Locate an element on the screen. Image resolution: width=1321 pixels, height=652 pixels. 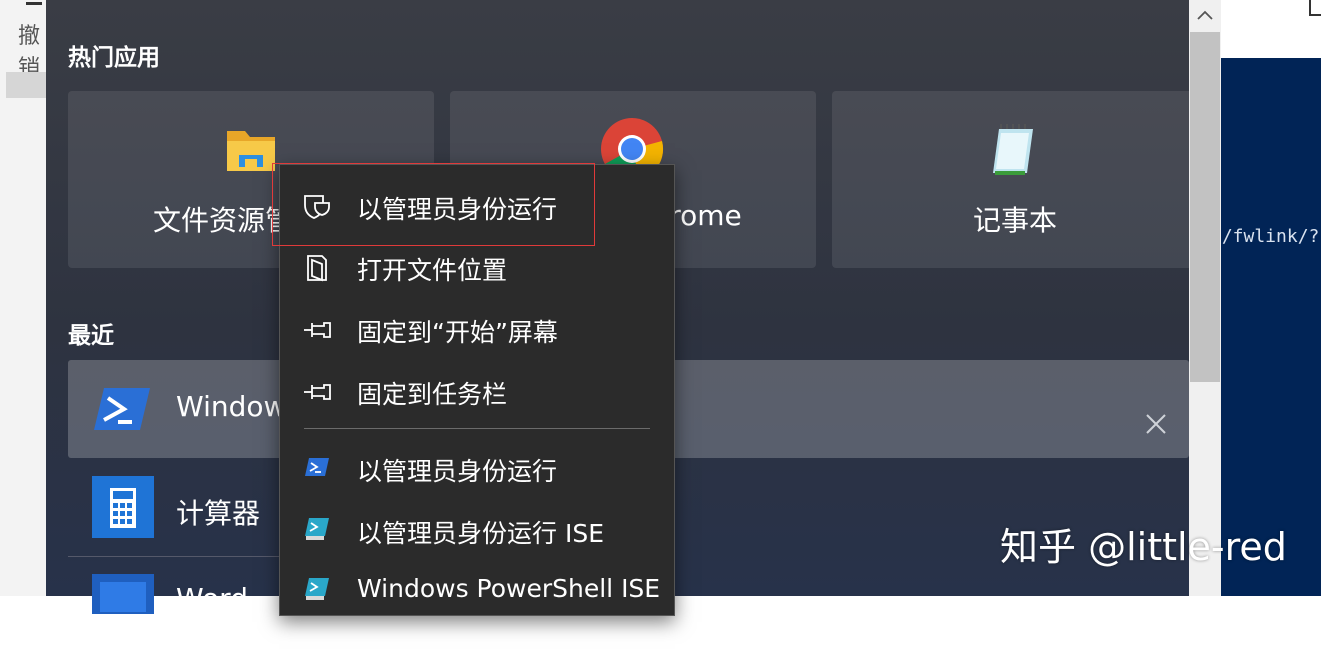
menu-item-run-as-admin-powershell: 以管理员身份运行 is located at coordinates (477, 469).